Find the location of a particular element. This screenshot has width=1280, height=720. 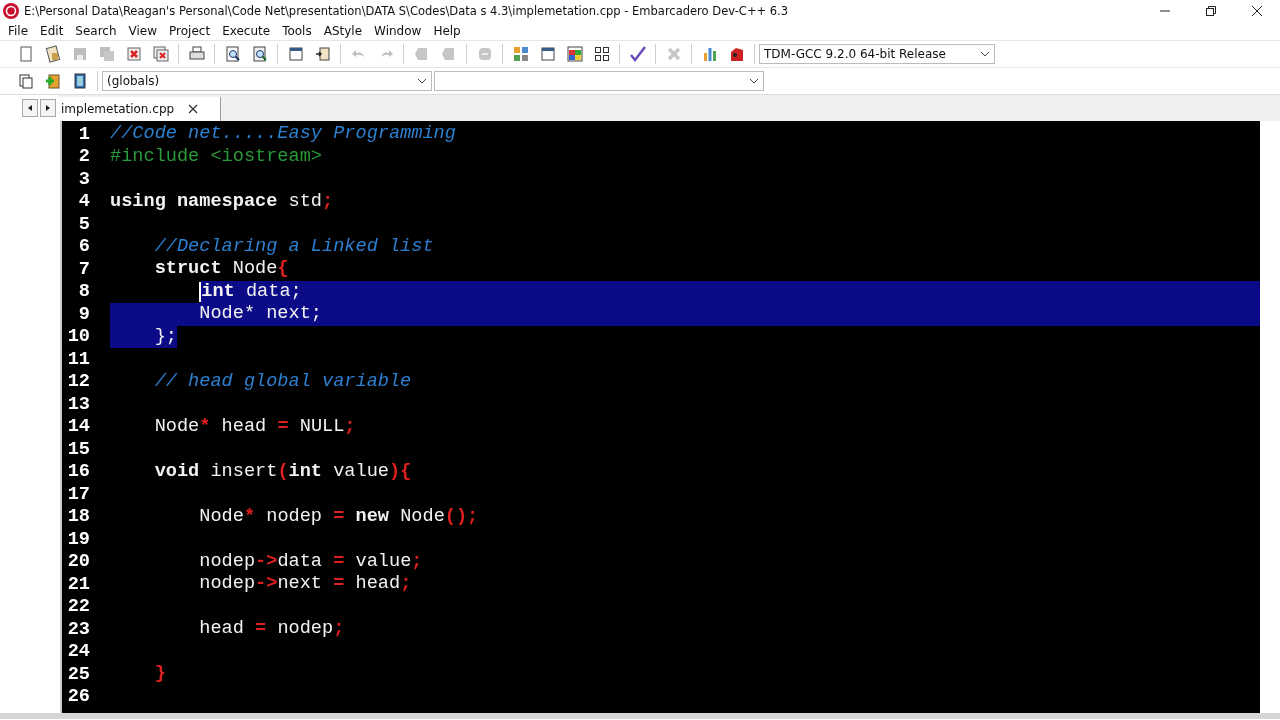

line-number: 20 is located at coordinates (78, 562).